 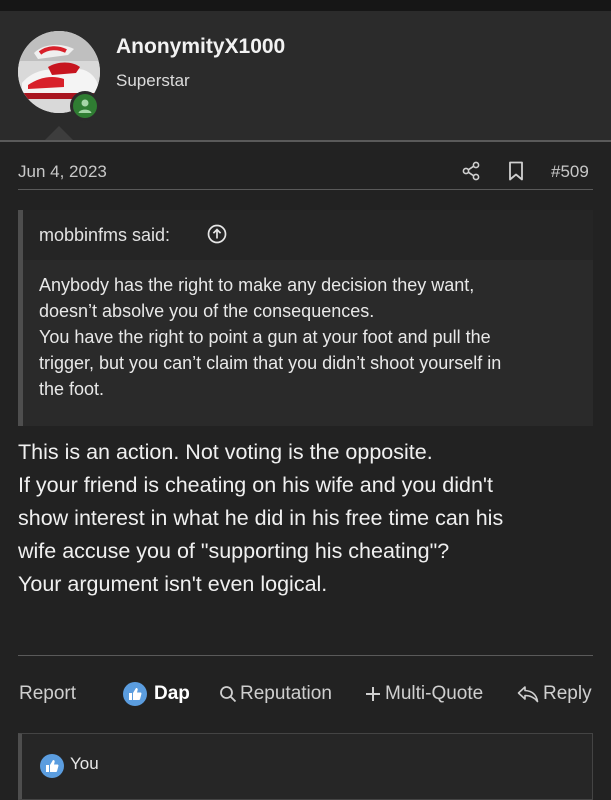 What do you see at coordinates (200, 47) in the screenshot?
I see `username: AnonymityX1000` at bounding box center [200, 47].